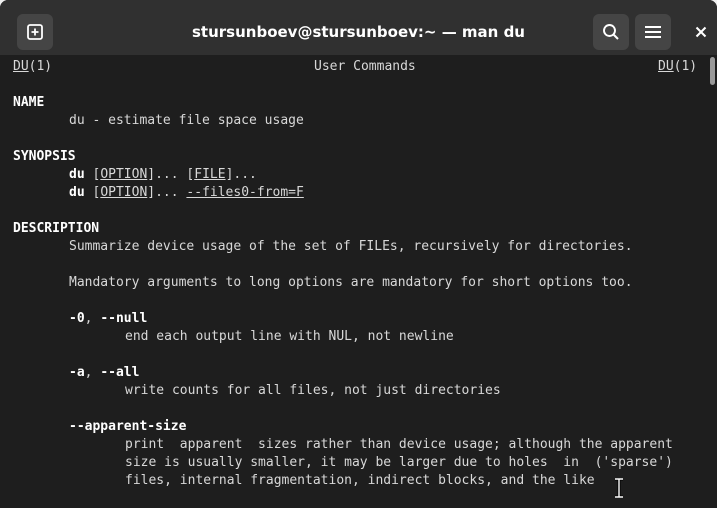  Describe the element at coordinates (365, 66) in the screenshot. I see `header-center: User Commands` at that location.